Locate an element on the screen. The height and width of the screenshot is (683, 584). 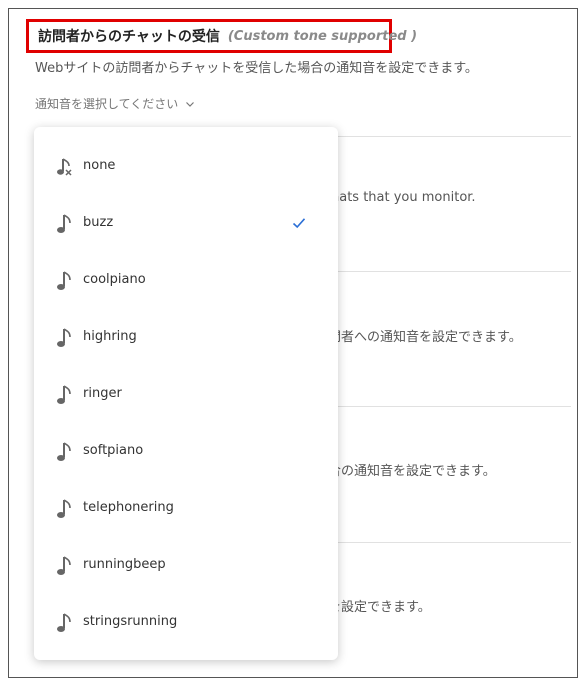
section-description: Webサイトの訪問者からチャットを受信した場合の通知音を設定できます。 is located at coordinates (256, 68).